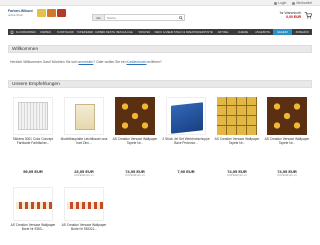  What do you see at coordinates (144, 32) in the screenshot?
I see `nav-item: TAPETEN` at bounding box center [144, 32].